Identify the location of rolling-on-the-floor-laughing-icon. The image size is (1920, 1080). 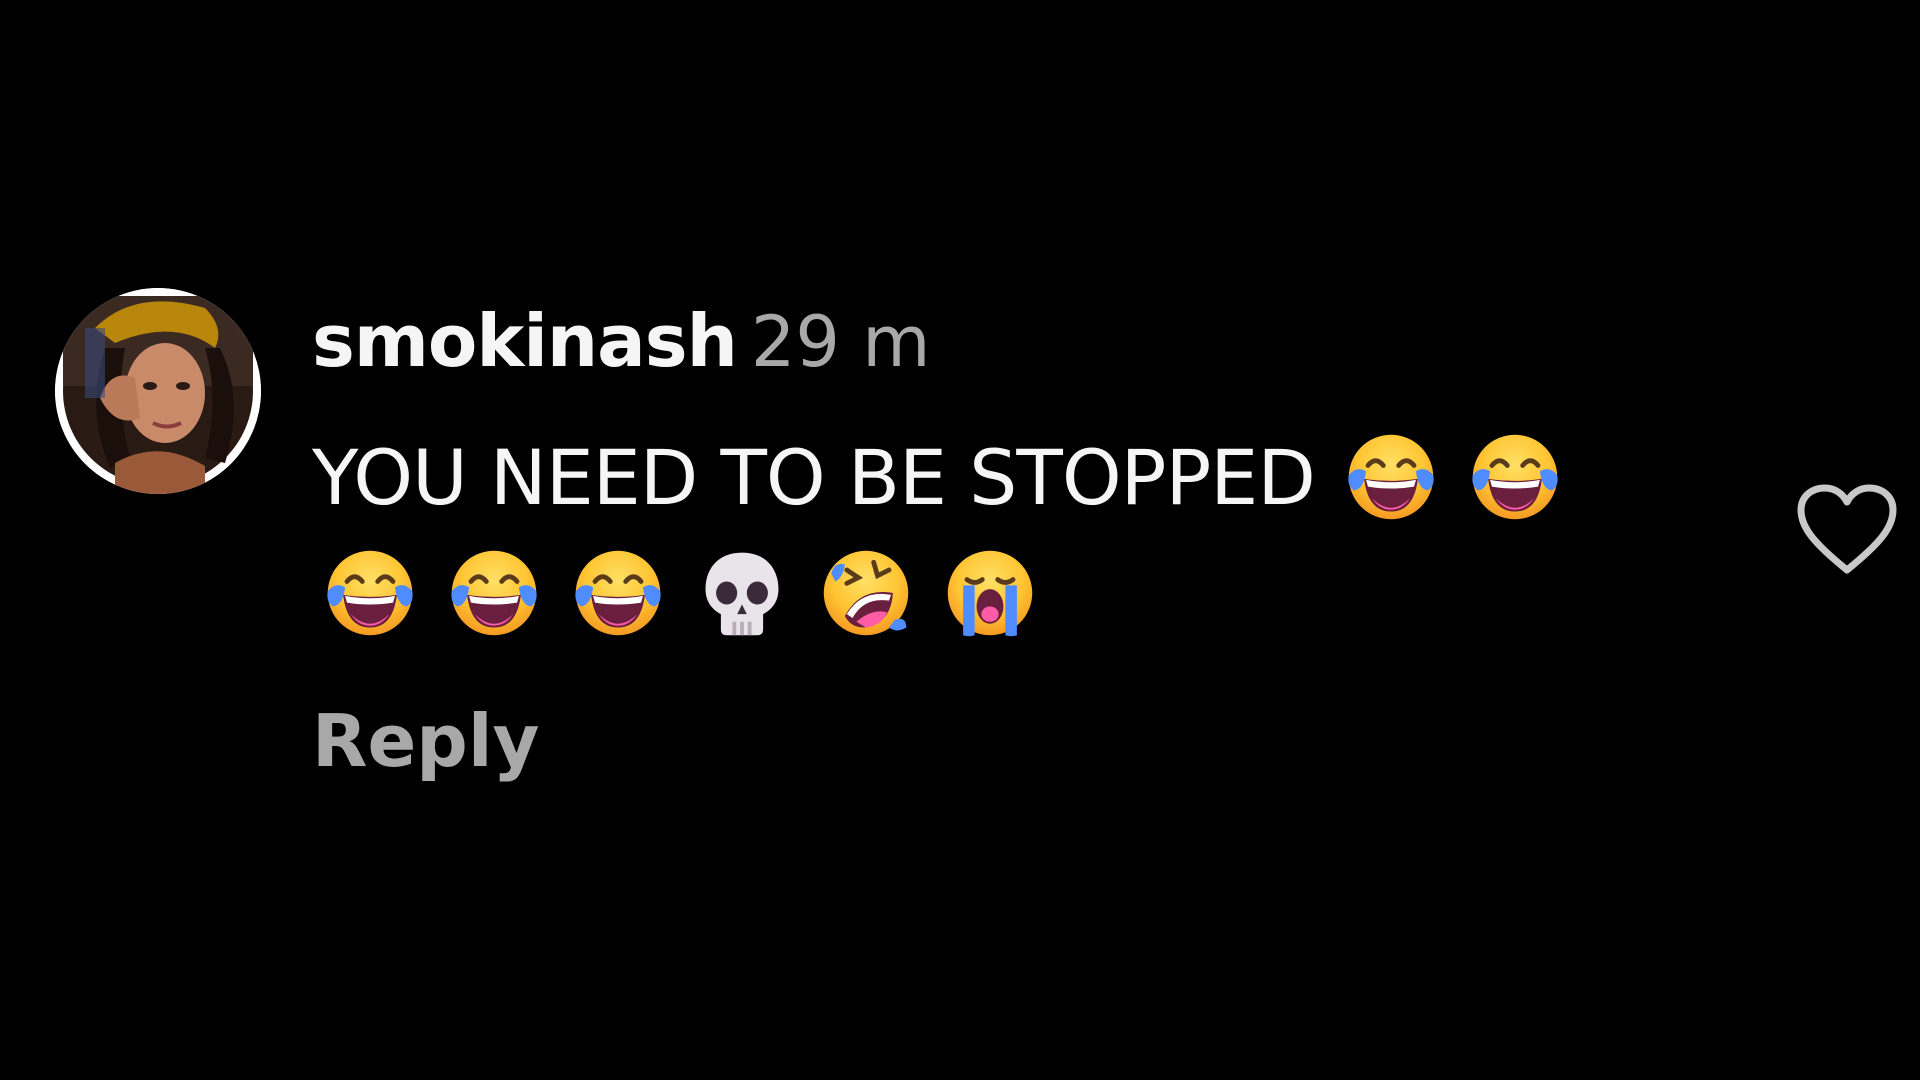
(866, 593).